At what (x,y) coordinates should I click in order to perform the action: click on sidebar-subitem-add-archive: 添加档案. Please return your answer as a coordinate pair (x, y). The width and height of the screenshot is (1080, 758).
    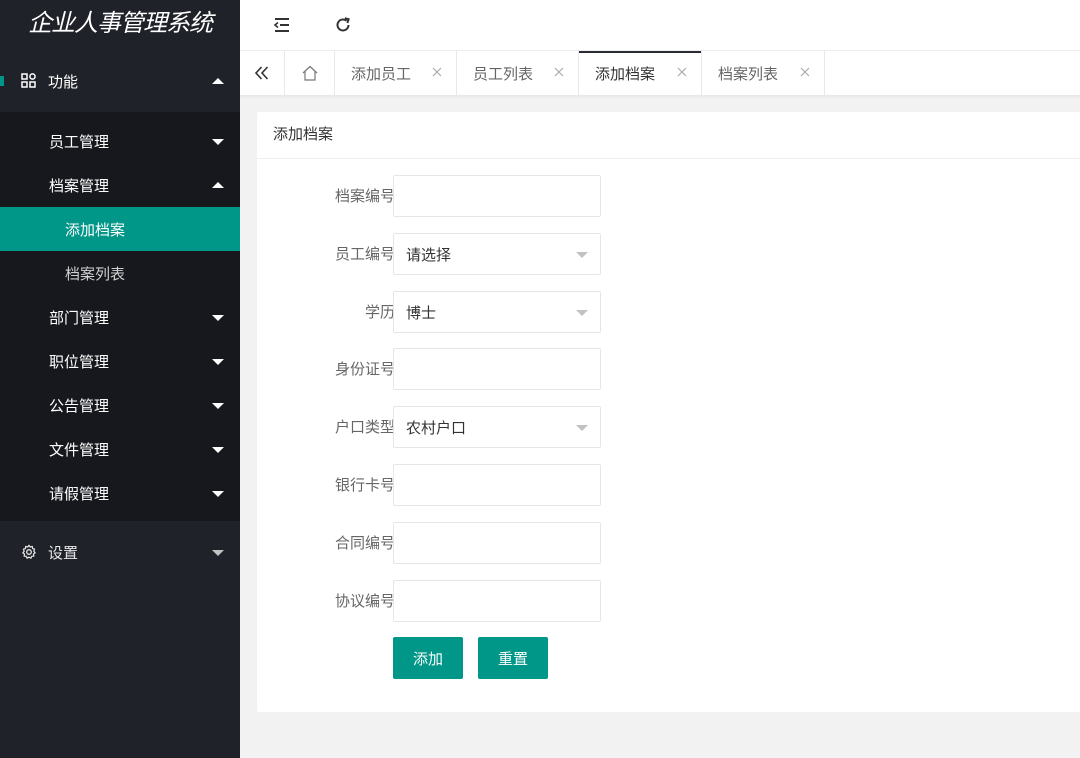
    Looking at the image, I should click on (120, 229).